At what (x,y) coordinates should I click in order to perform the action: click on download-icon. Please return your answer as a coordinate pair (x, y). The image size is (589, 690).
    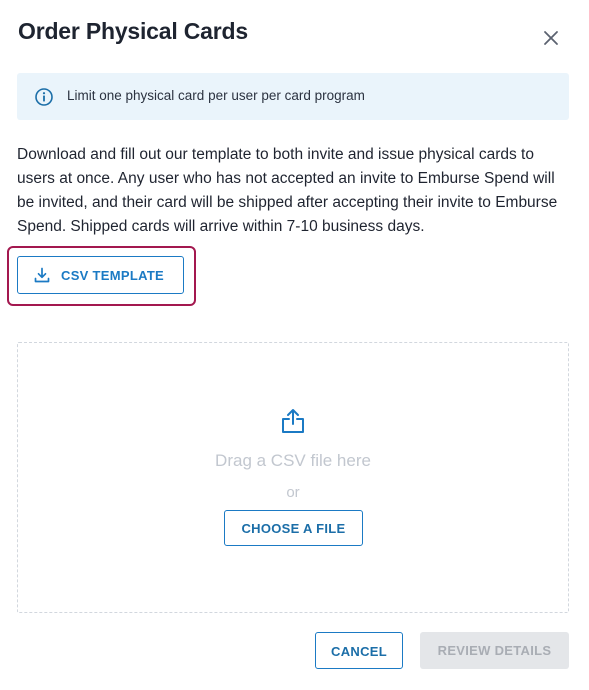
    Looking at the image, I should click on (42, 275).